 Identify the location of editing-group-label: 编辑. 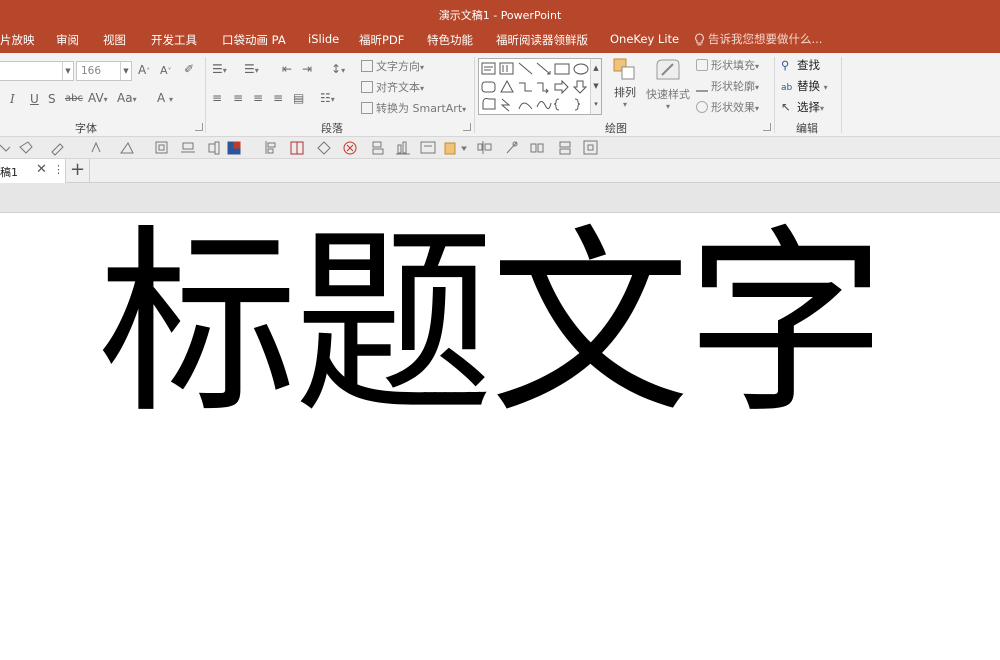
(807, 128).